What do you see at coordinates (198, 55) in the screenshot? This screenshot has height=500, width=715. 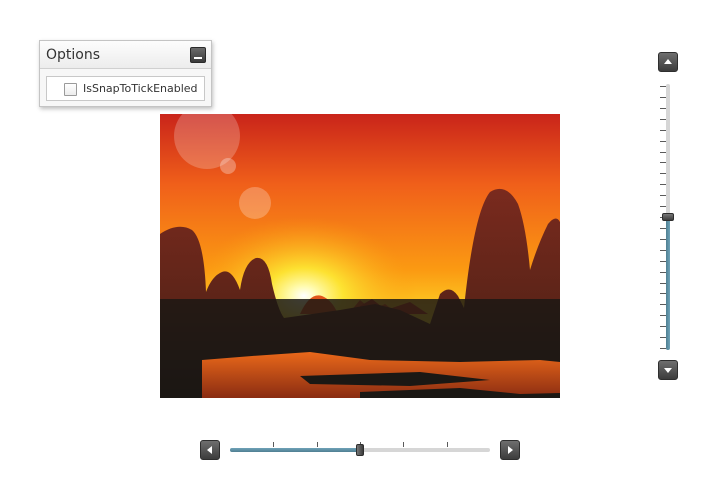 I see `minimize-button` at bounding box center [198, 55].